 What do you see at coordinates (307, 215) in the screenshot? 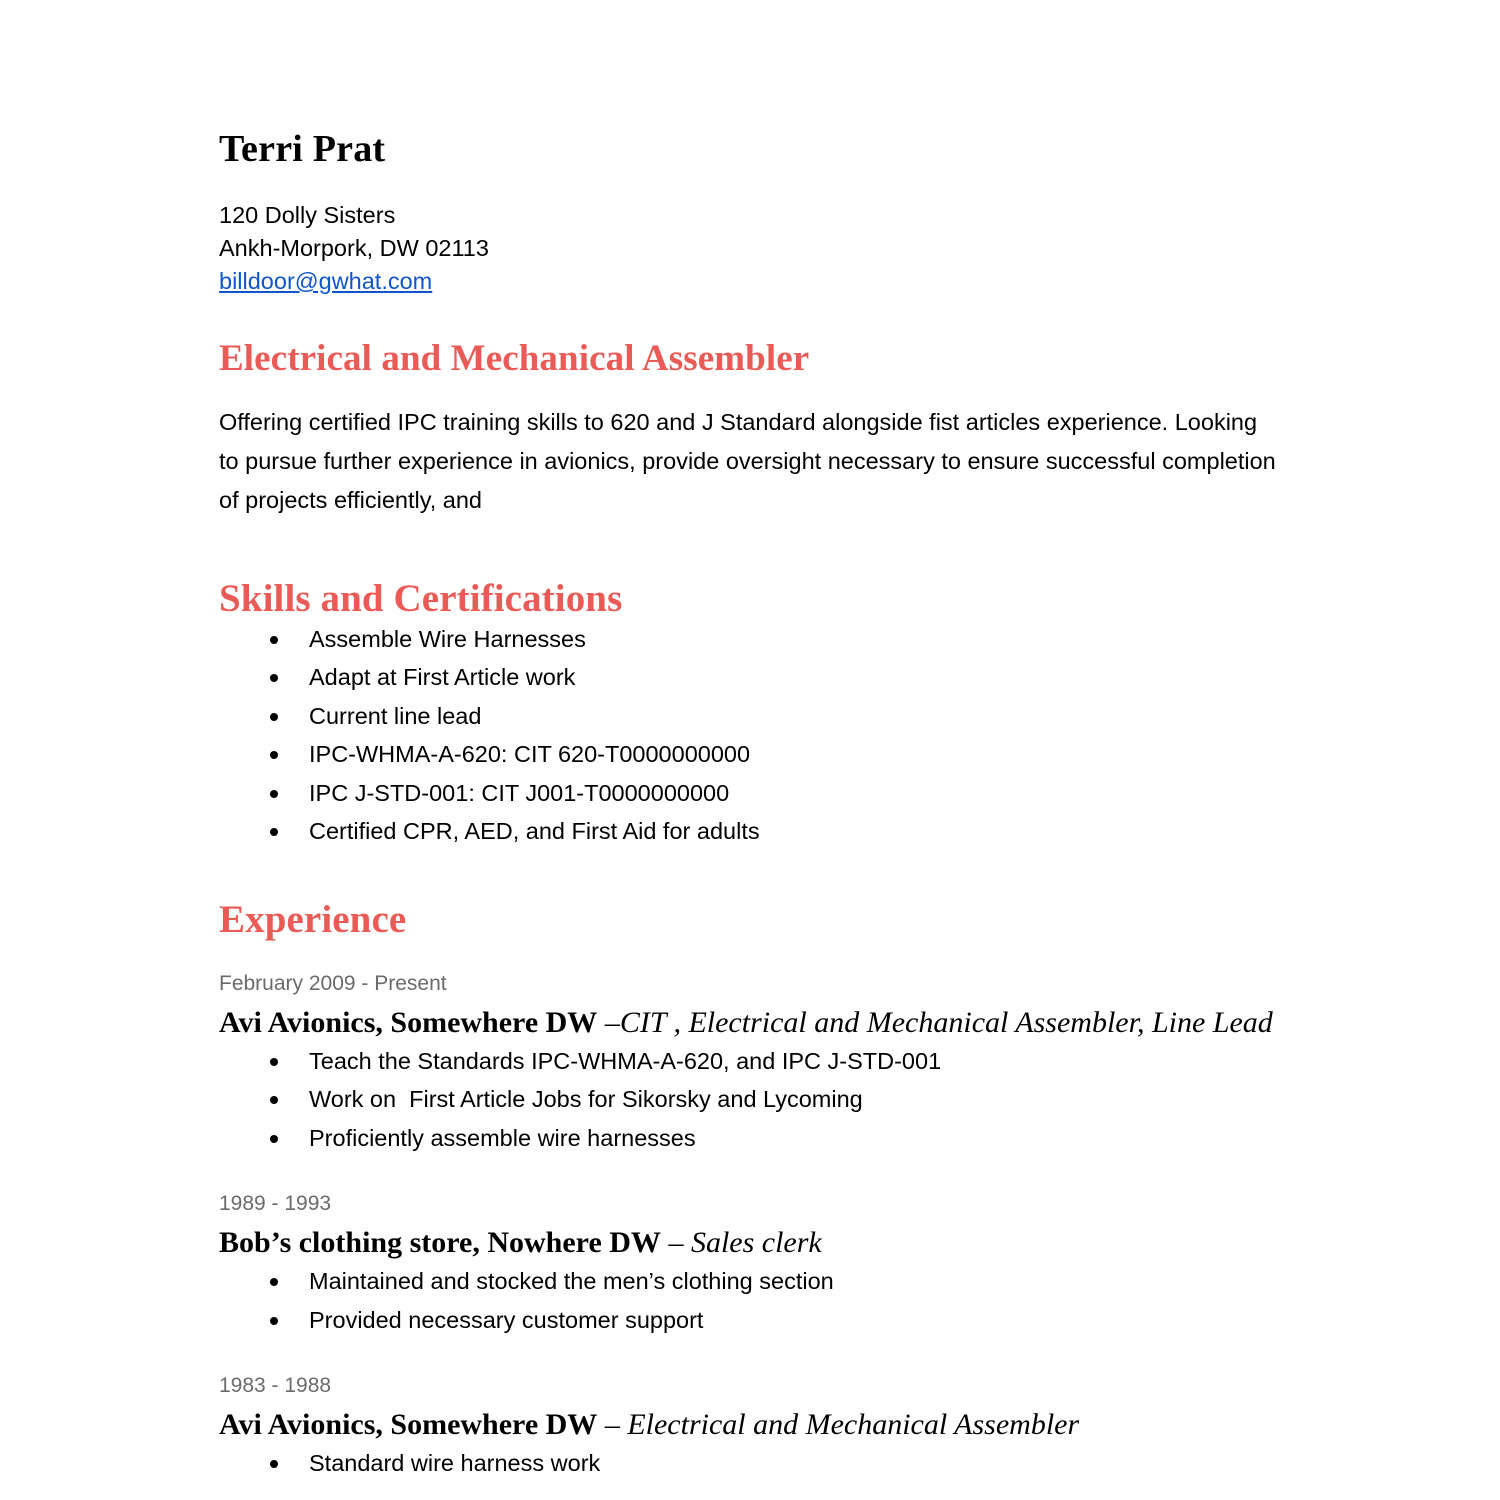
I see `address-line-1: 120 Dolly Sisters` at bounding box center [307, 215].